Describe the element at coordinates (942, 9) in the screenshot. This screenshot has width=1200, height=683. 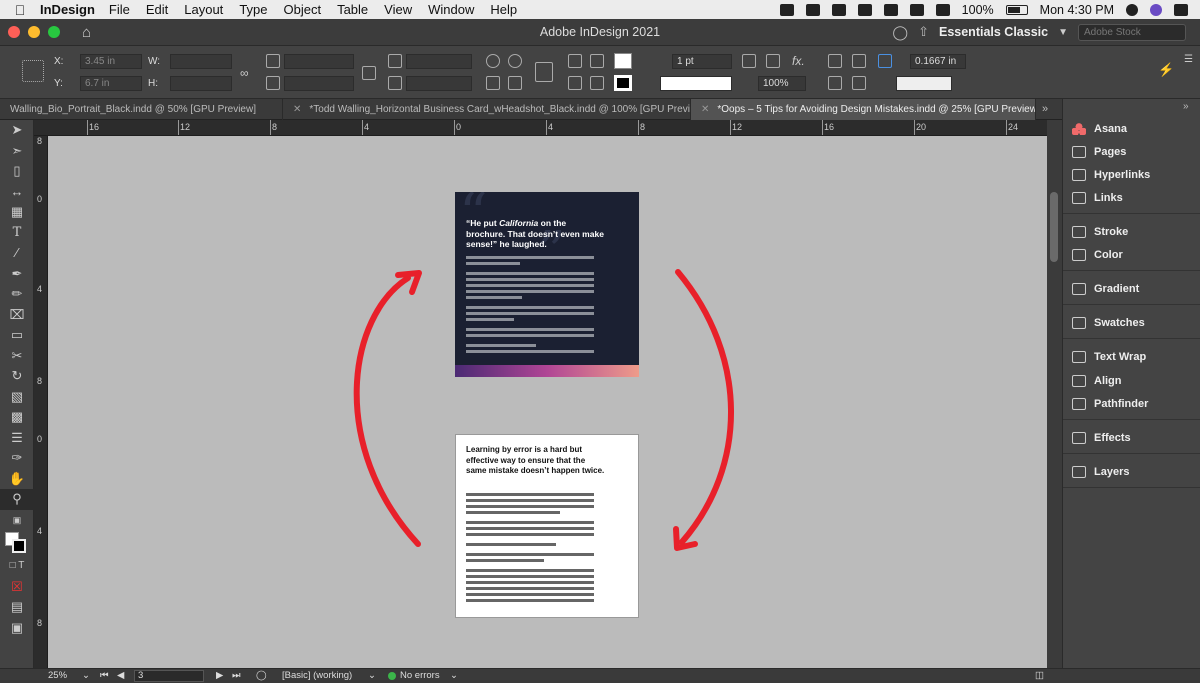
I see `volume-icon` at that location.